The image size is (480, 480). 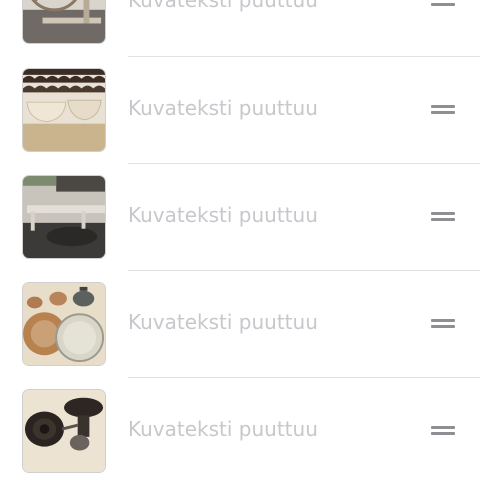 I want to click on spinning-wheel-photo, so click(x=64, y=22).